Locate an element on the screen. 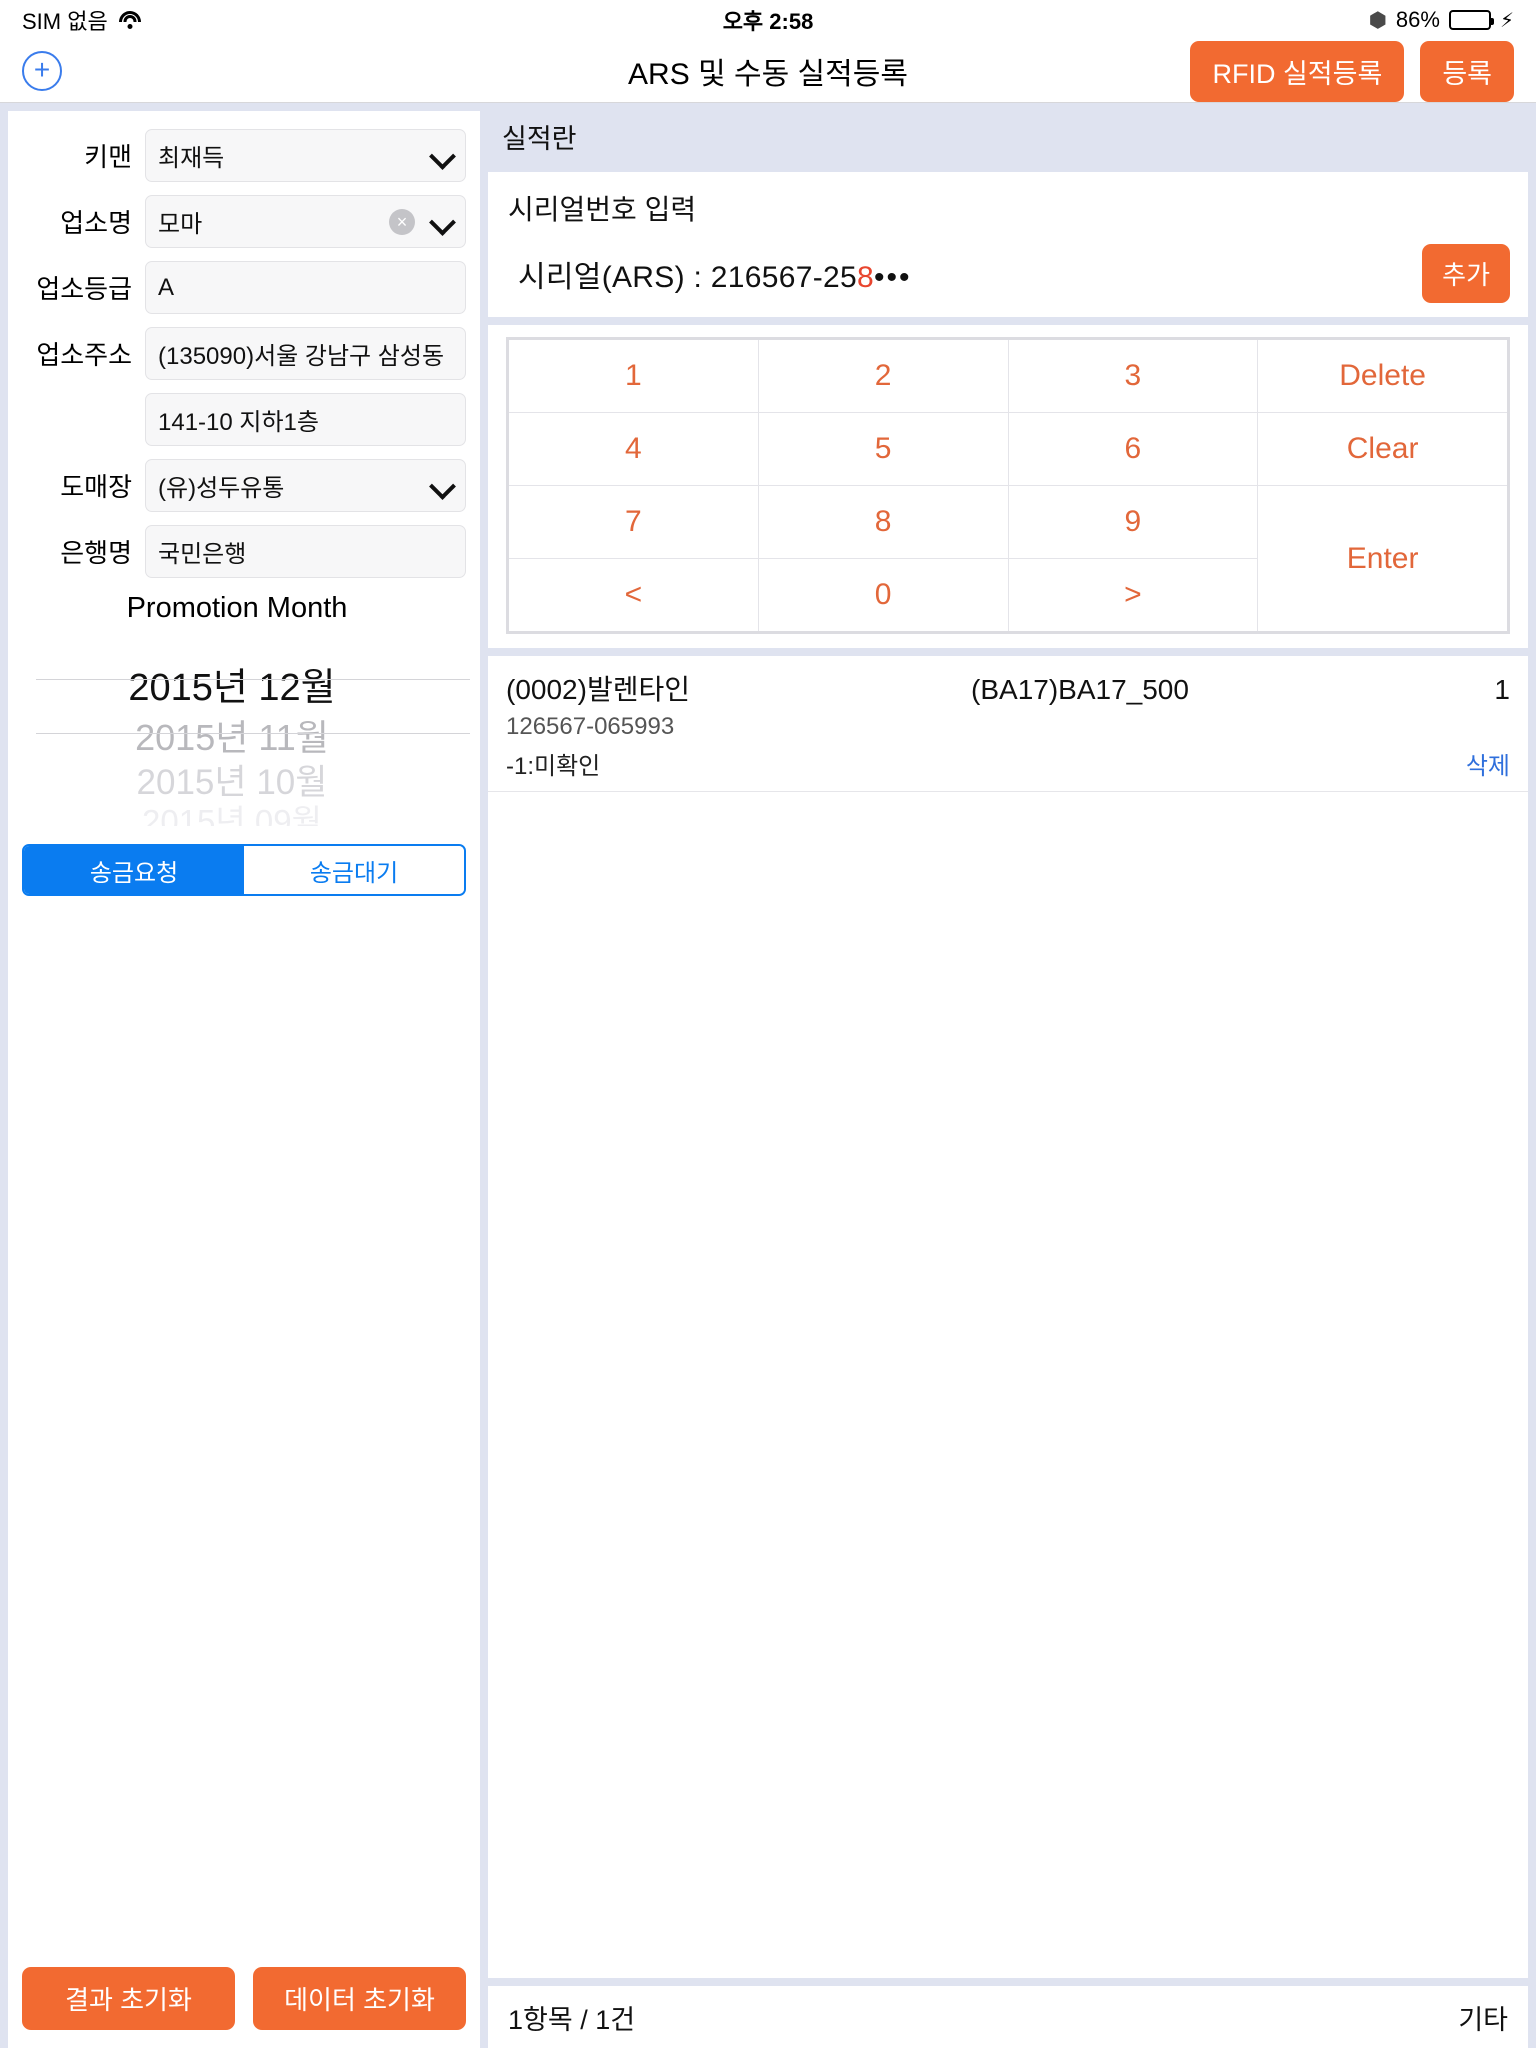 This screenshot has width=1536, height=2048. form-row-business-grade: 업소등급 A is located at coordinates (237, 287).